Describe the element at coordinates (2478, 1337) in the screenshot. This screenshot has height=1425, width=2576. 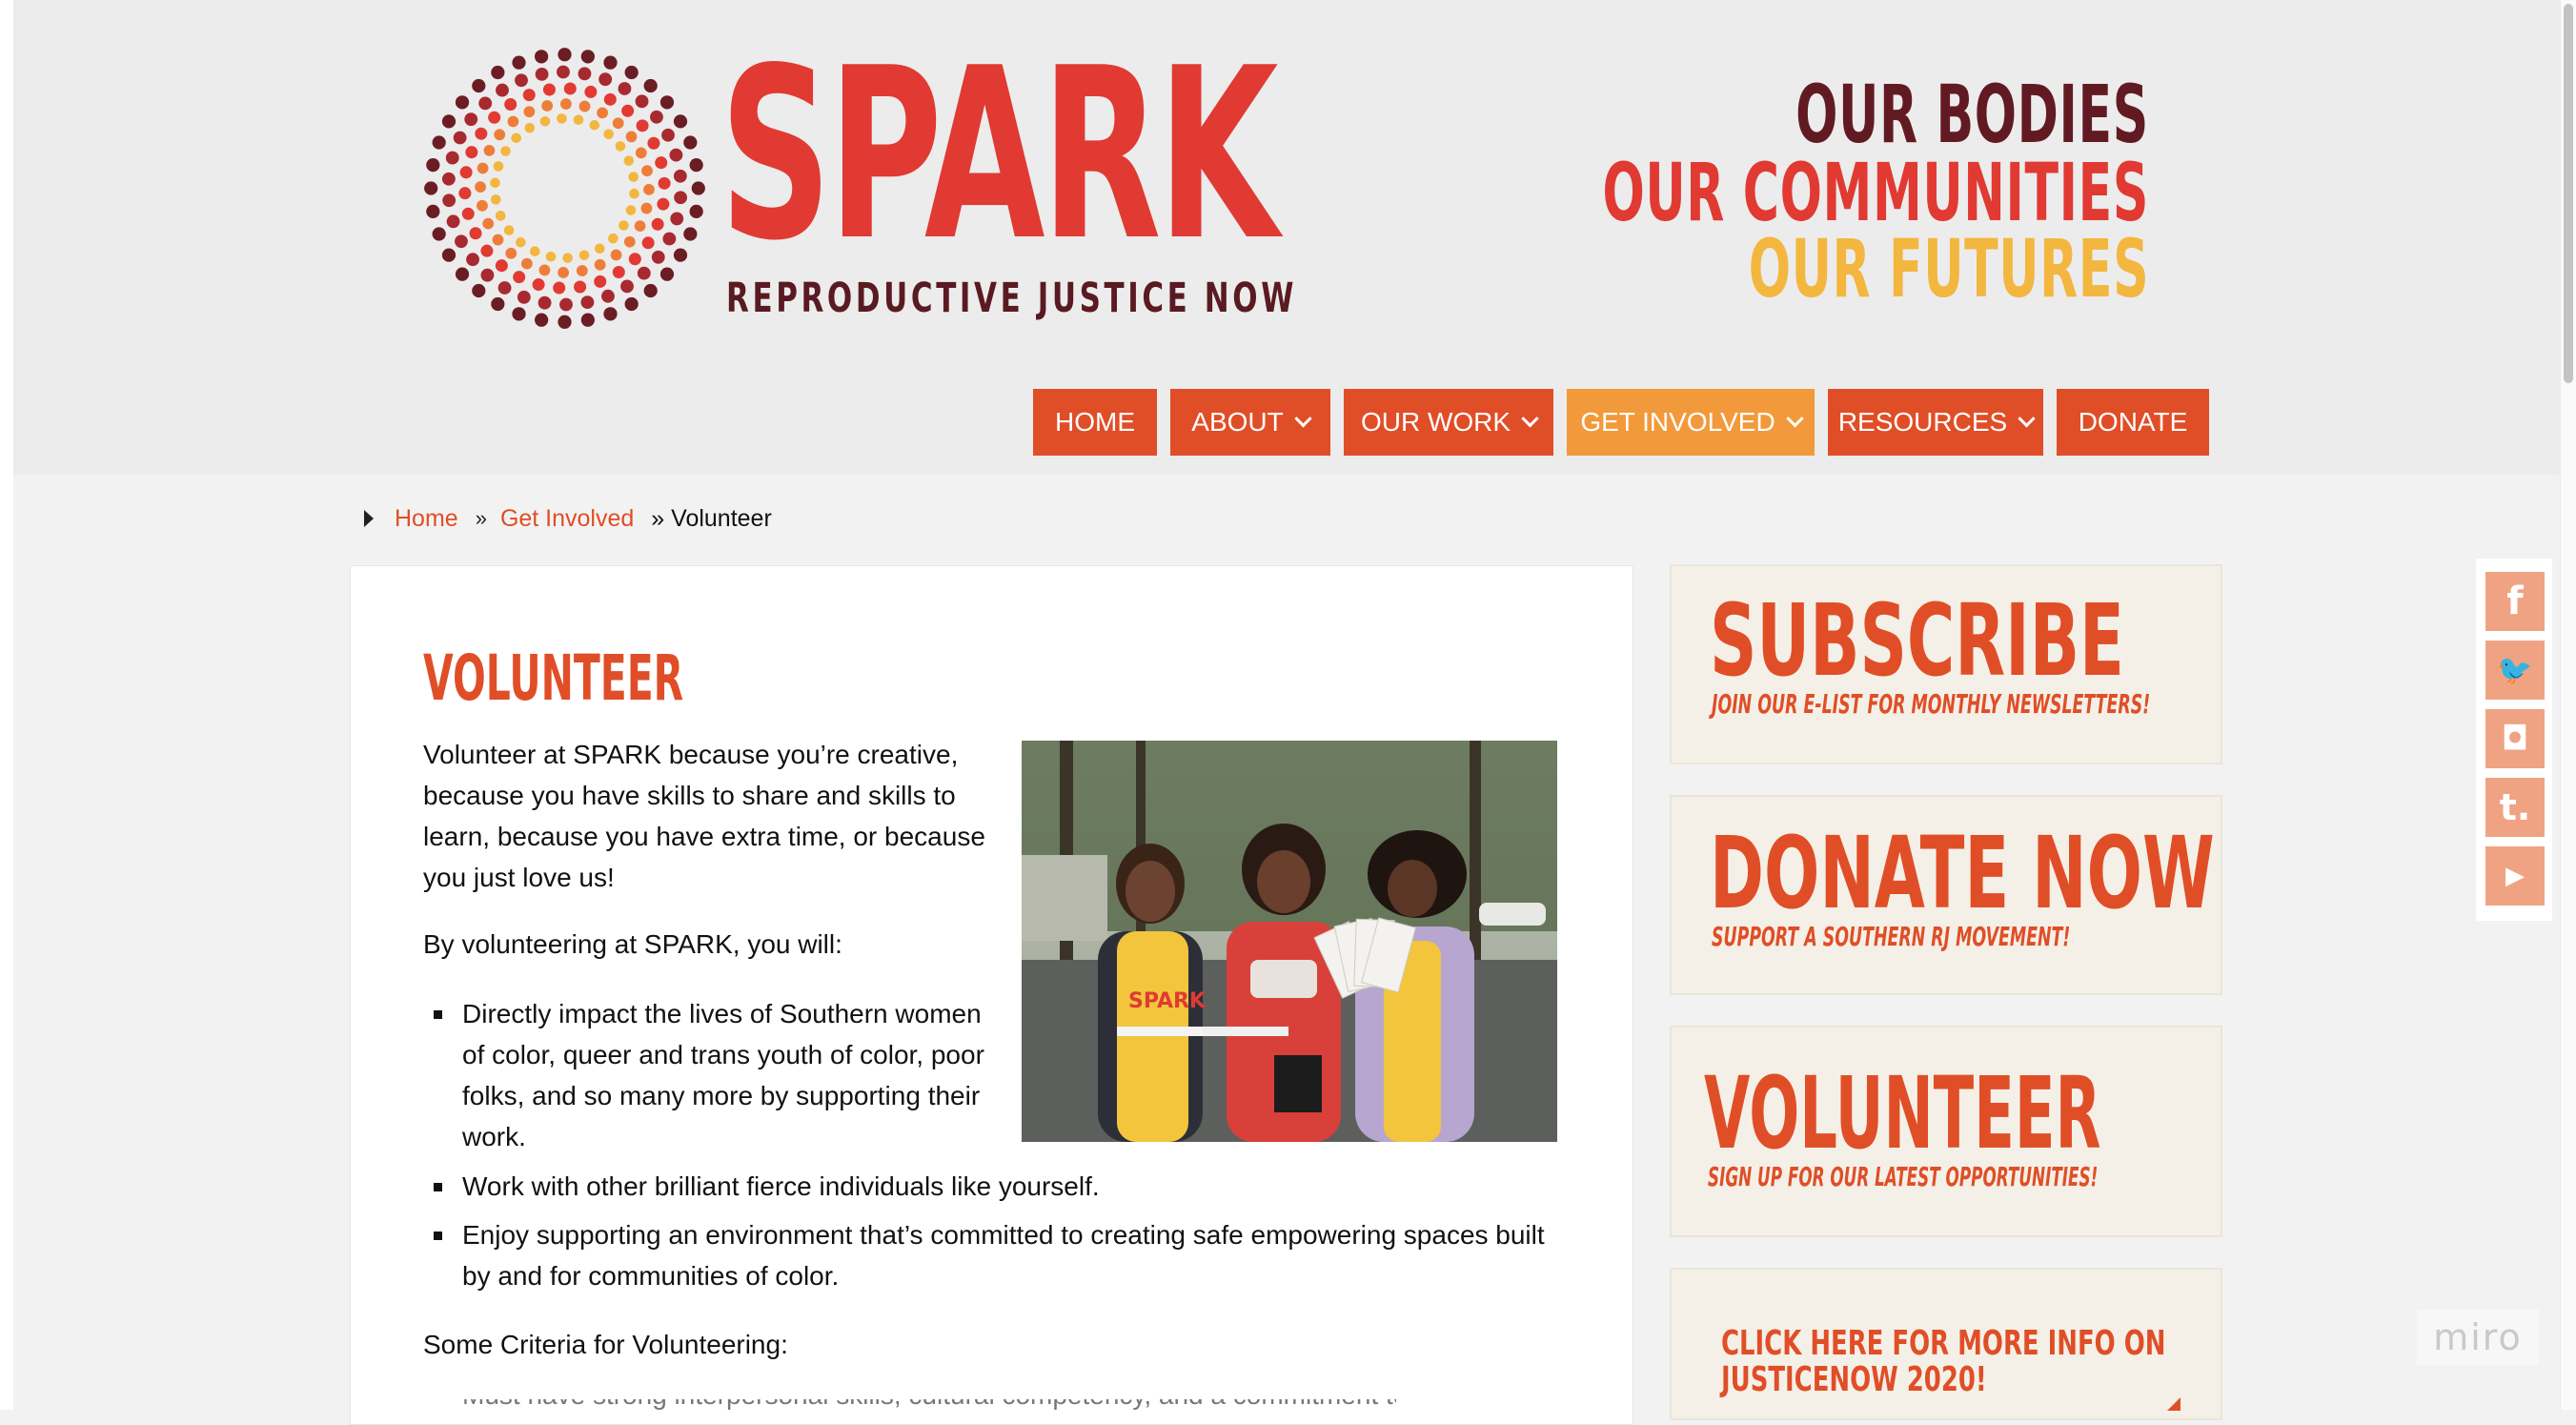
I see `miro-watermark: miro` at that location.